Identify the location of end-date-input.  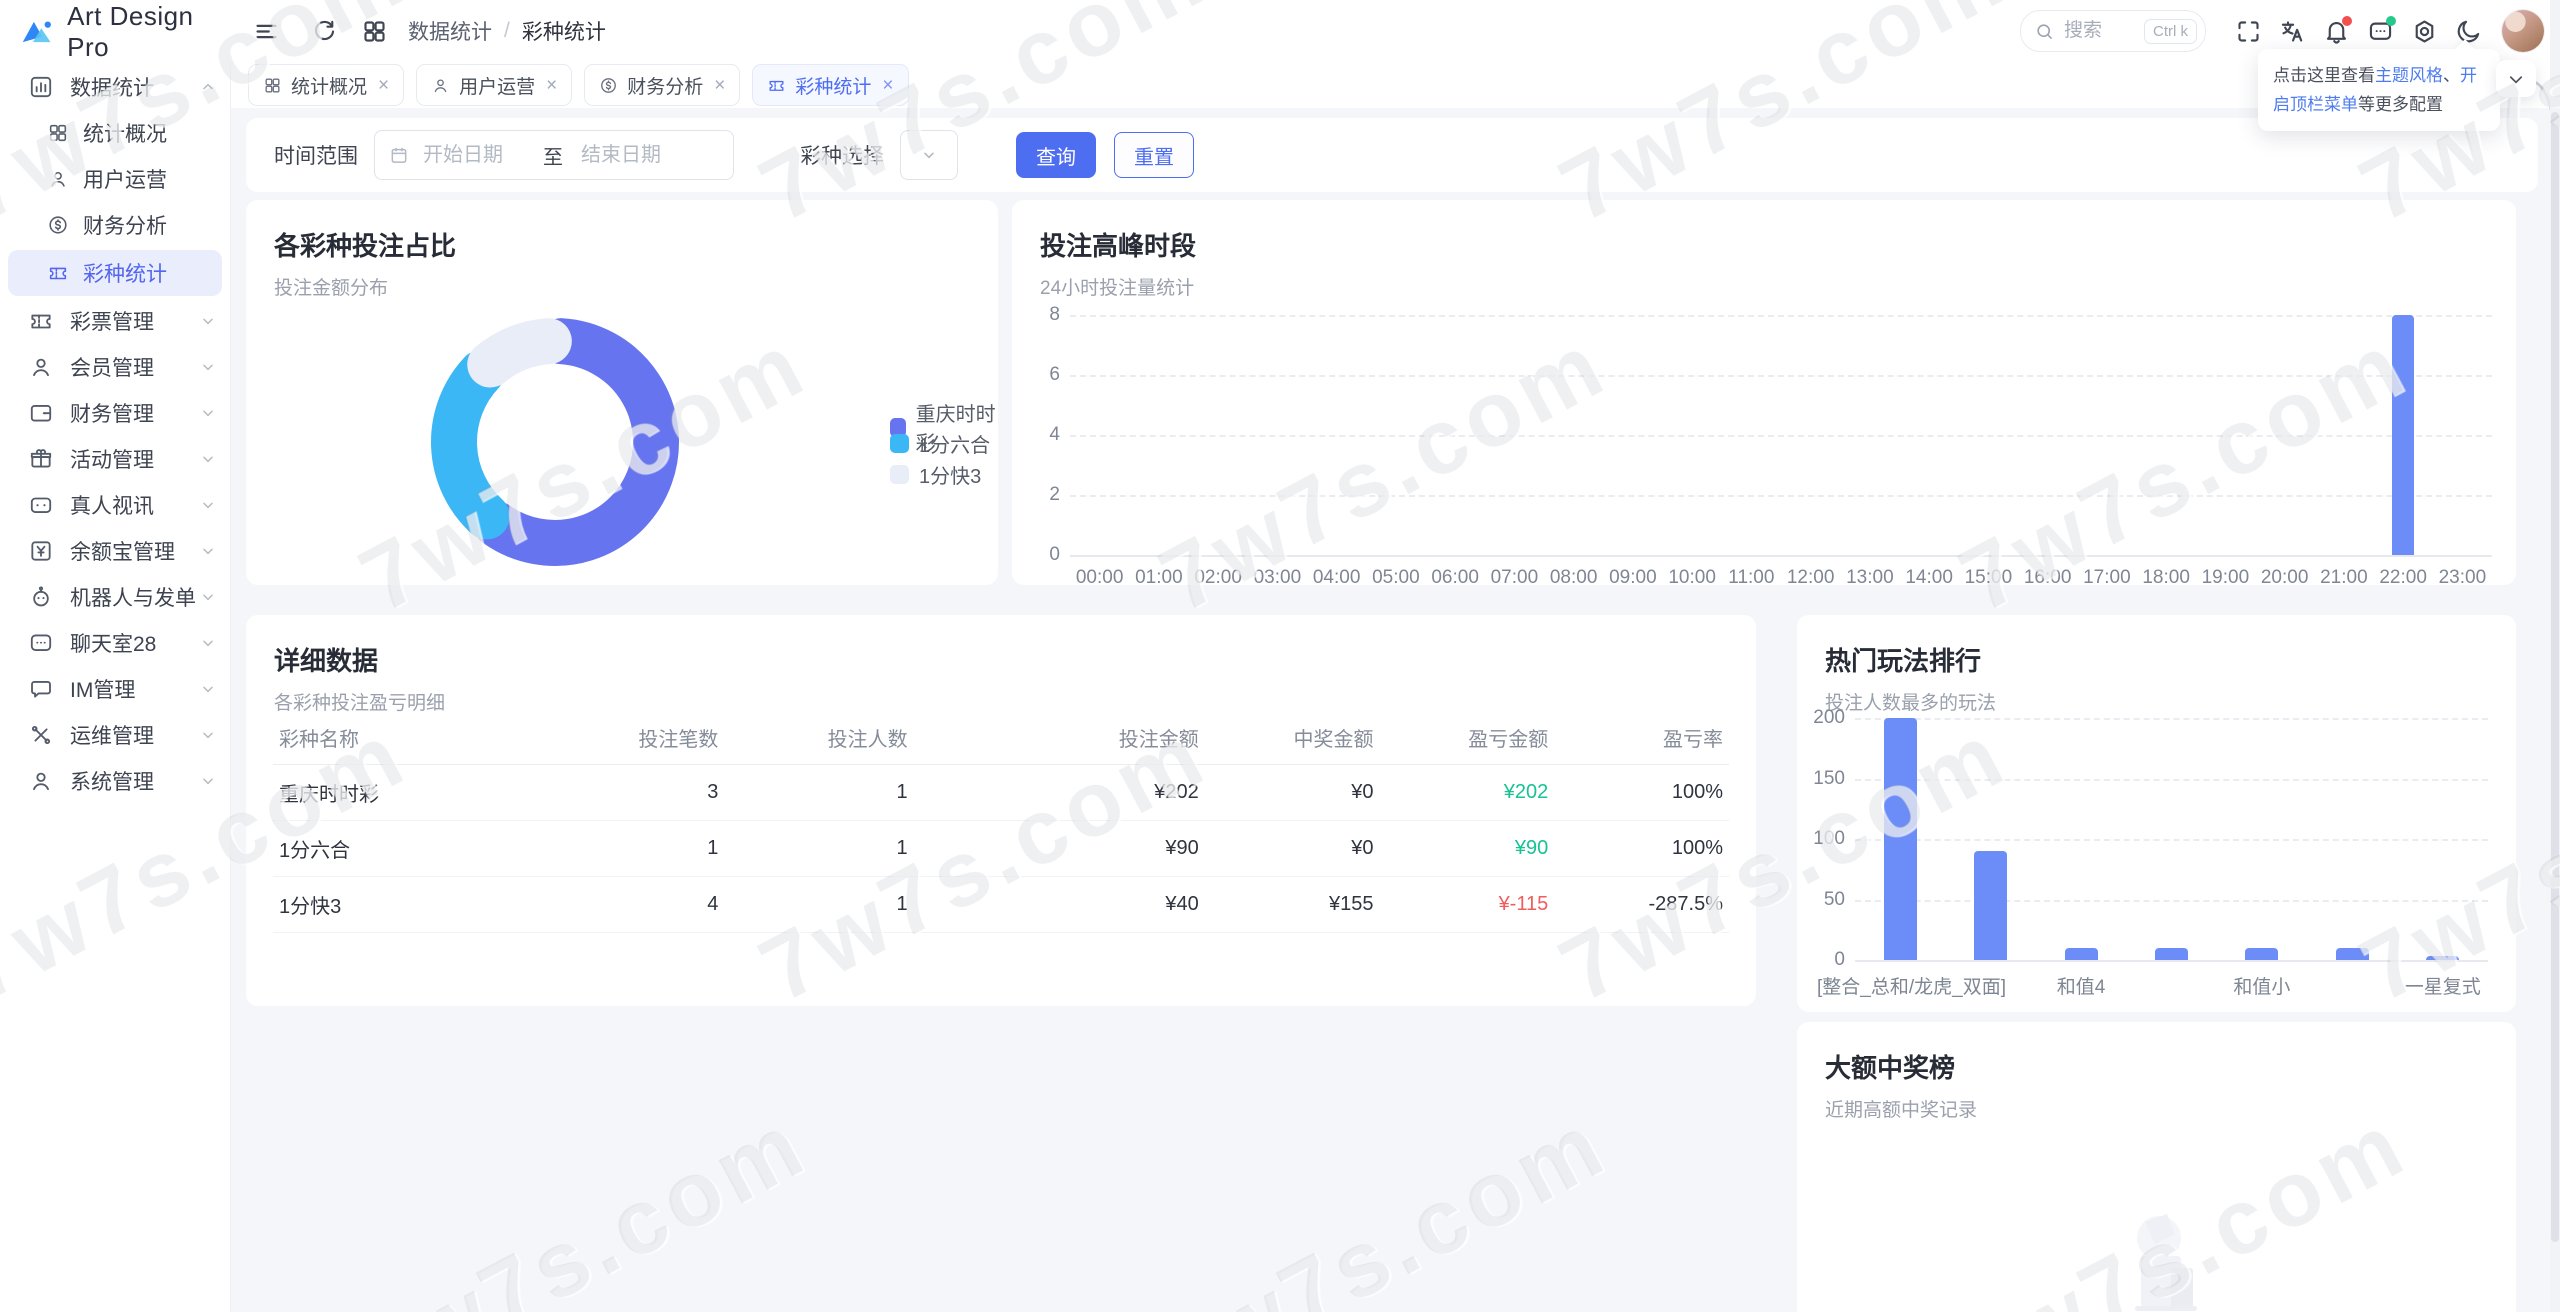
(635, 155).